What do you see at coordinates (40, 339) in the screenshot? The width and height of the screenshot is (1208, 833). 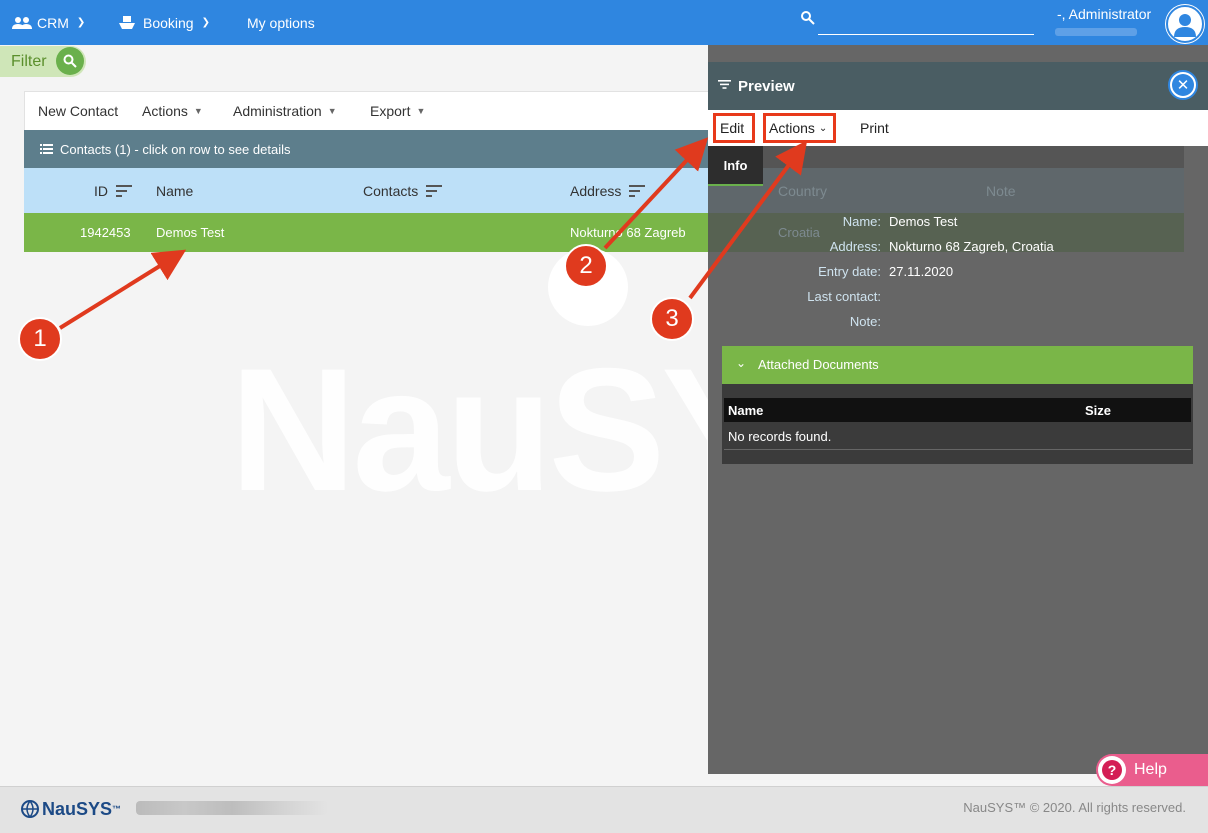 I see `annotation-badge-1: 1` at bounding box center [40, 339].